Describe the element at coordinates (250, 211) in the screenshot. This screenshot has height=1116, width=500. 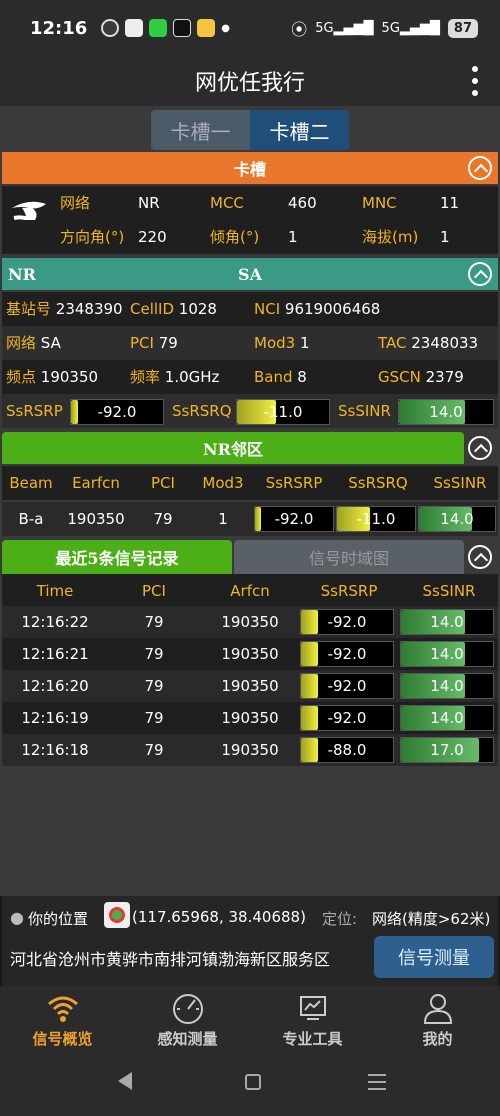
I see `slot-row-1: 网络 NR MCC 460 MNC 11` at that location.